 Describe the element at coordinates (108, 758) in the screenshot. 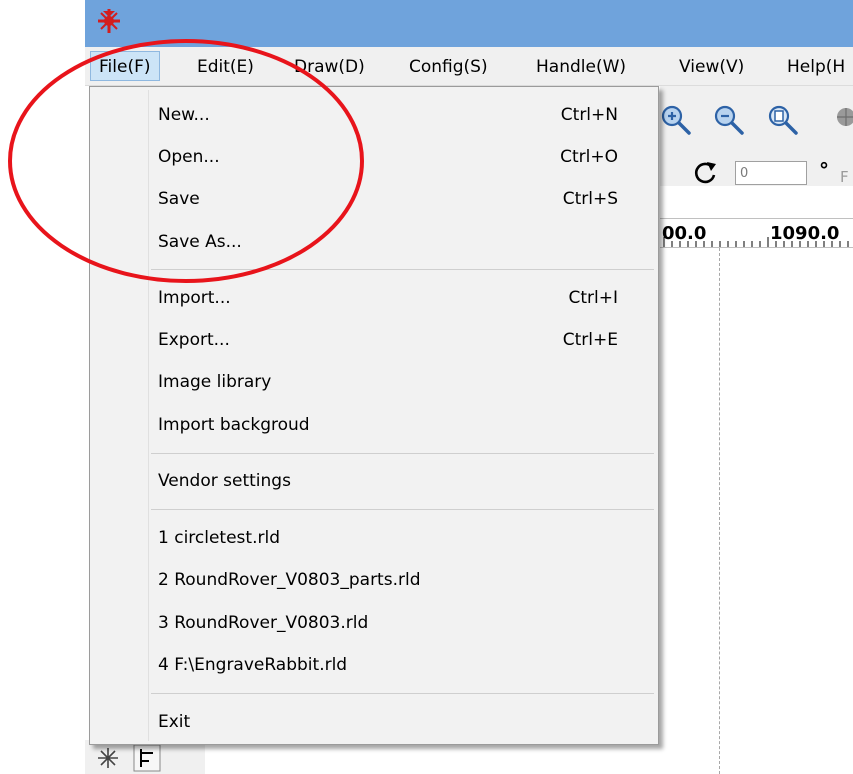

I see `asterisk-tool-icon` at that location.